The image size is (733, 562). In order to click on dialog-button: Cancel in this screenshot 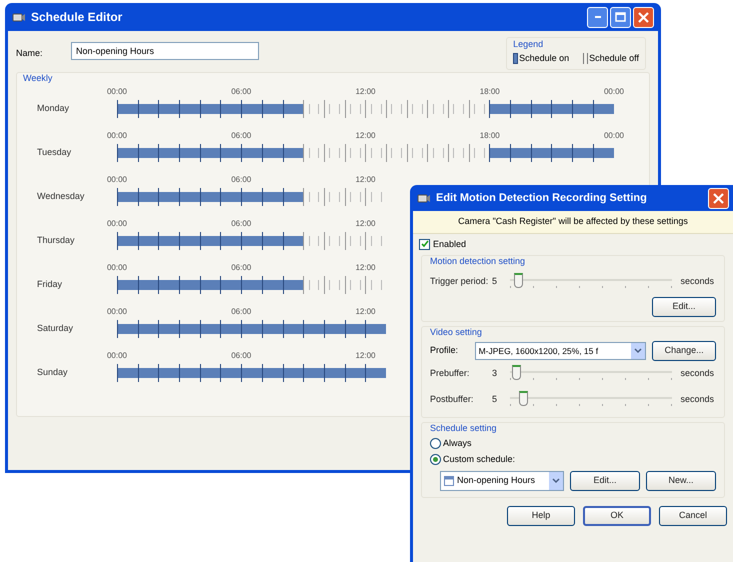, I will do `click(693, 516)`.